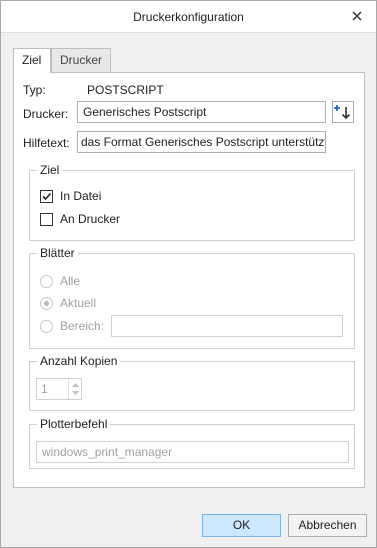  I want to click on printer-select-icon, so click(343, 112).